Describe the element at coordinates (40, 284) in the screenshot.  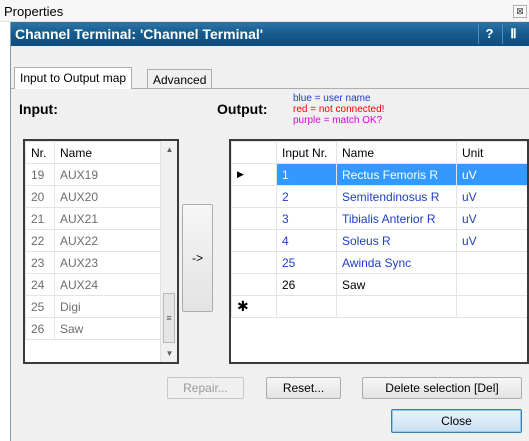
I see `input-nr-cell: 24` at that location.